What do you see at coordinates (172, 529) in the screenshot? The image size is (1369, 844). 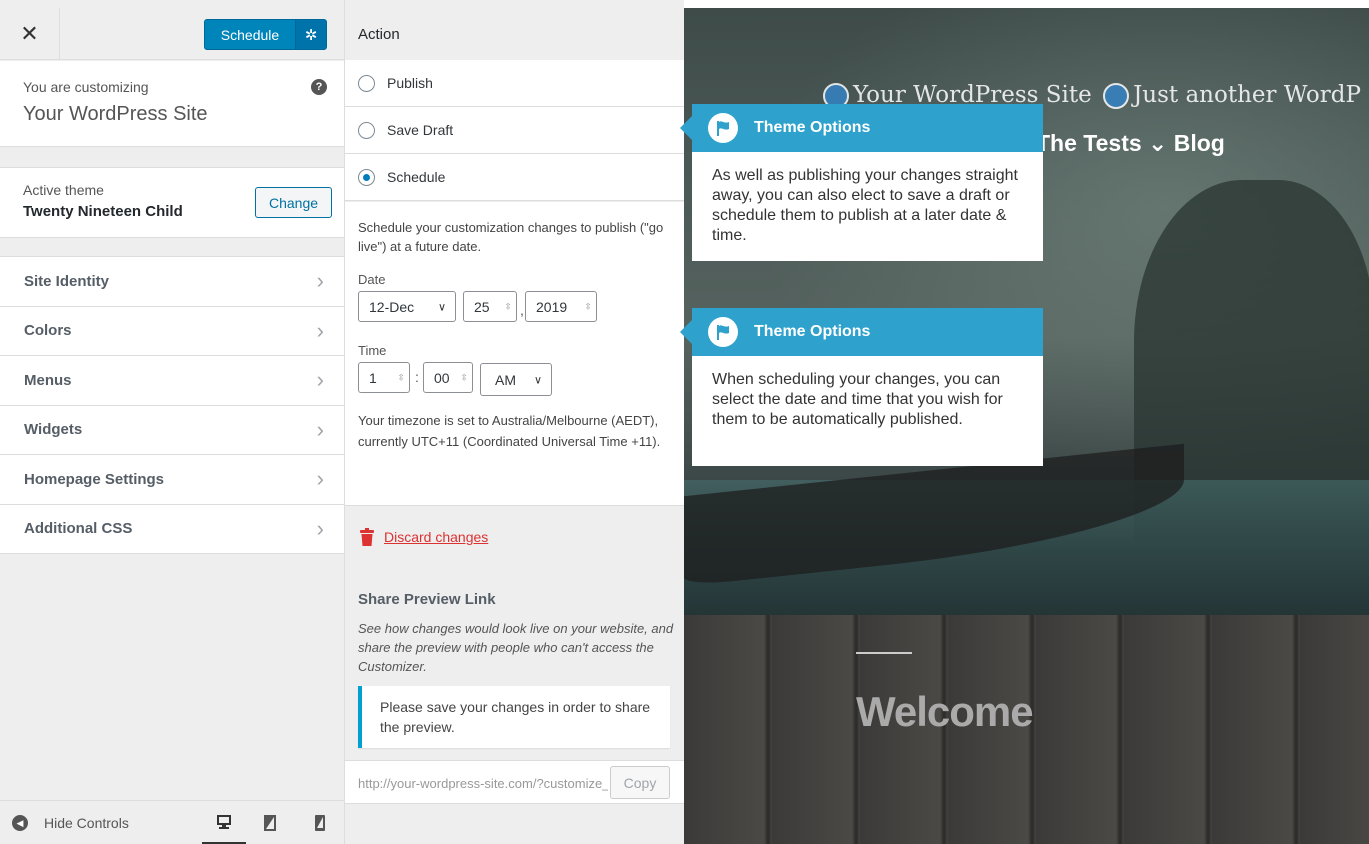 I see `sidebar-item-additional-css: Additional CSS ›` at bounding box center [172, 529].